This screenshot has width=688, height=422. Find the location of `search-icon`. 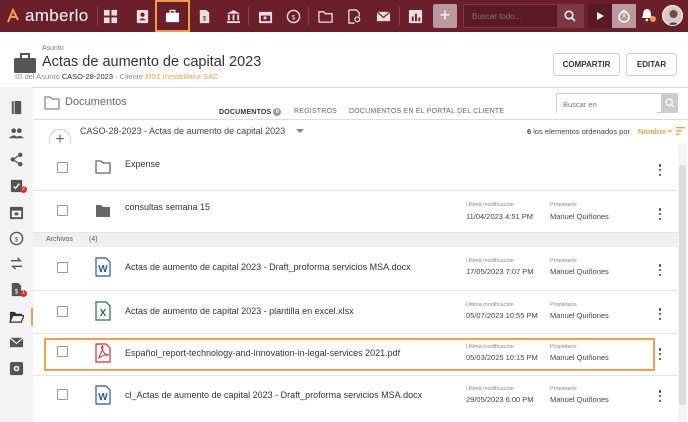

search-icon is located at coordinates (670, 103).